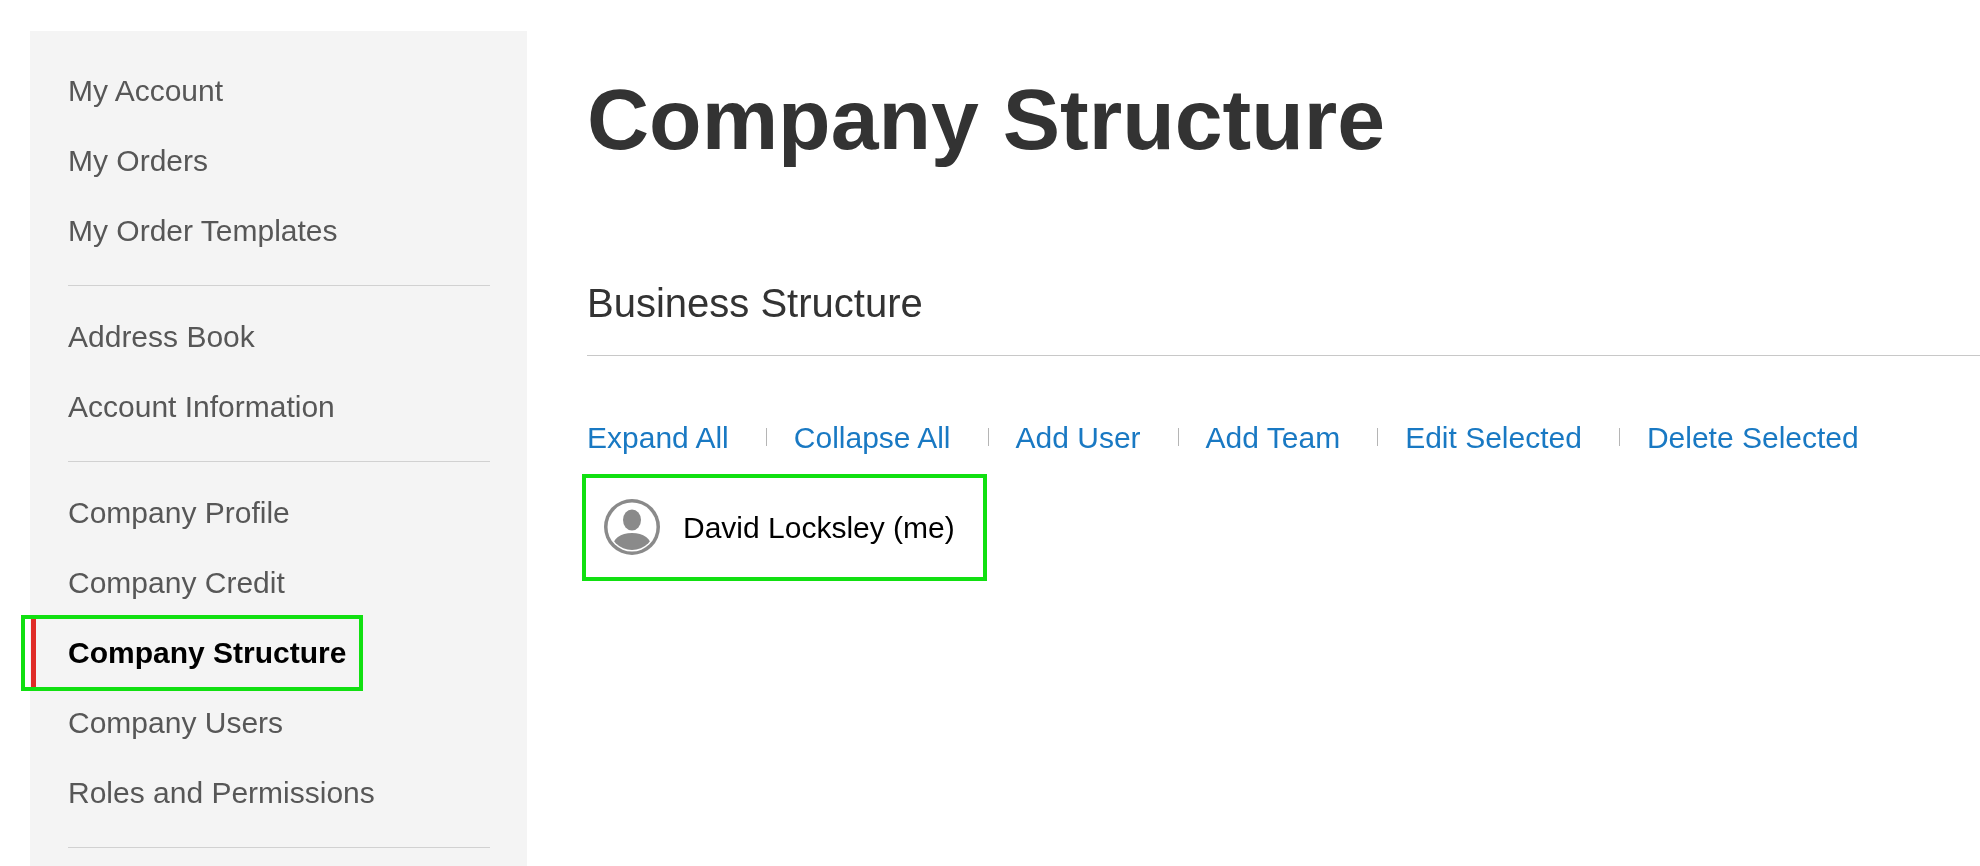 This screenshot has height=866, width=1980. I want to click on page-title: Company Structure, so click(986, 119).